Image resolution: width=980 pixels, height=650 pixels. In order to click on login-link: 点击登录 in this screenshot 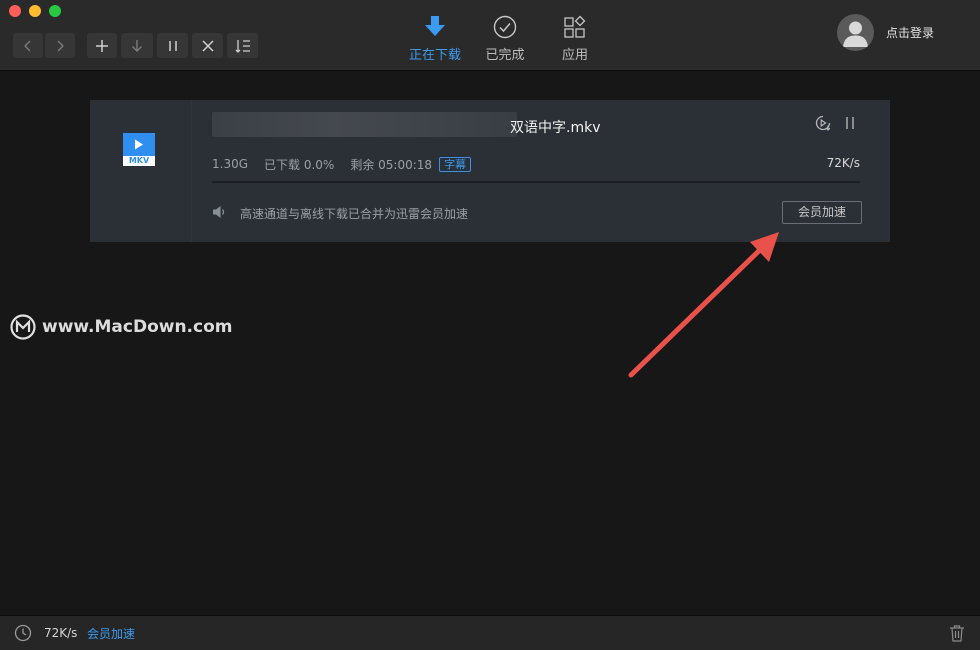, I will do `click(910, 32)`.